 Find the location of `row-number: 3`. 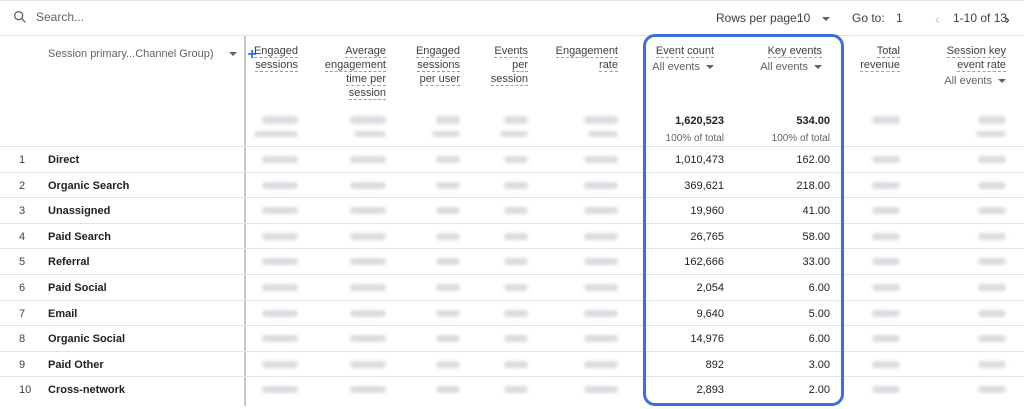

row-number: 3 is located at coordinates (22, 211).